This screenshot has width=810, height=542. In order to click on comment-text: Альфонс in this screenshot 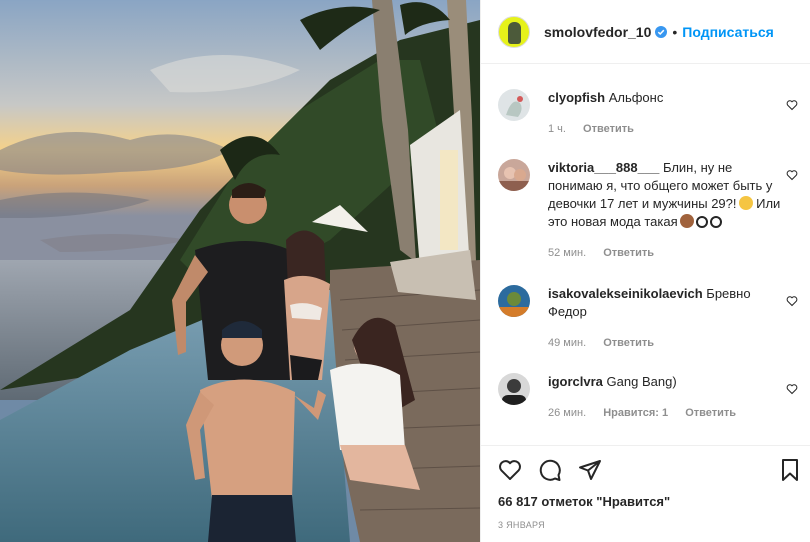, I will do `click(636, 97)`.